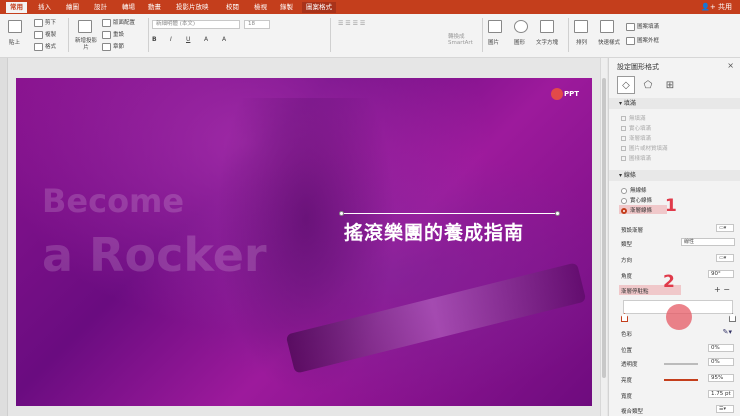 This screenshot has width=740, height=416. Describe the element at coordinates (45, 34) in the screenshot. I see `copy-button: 複製` at that location.